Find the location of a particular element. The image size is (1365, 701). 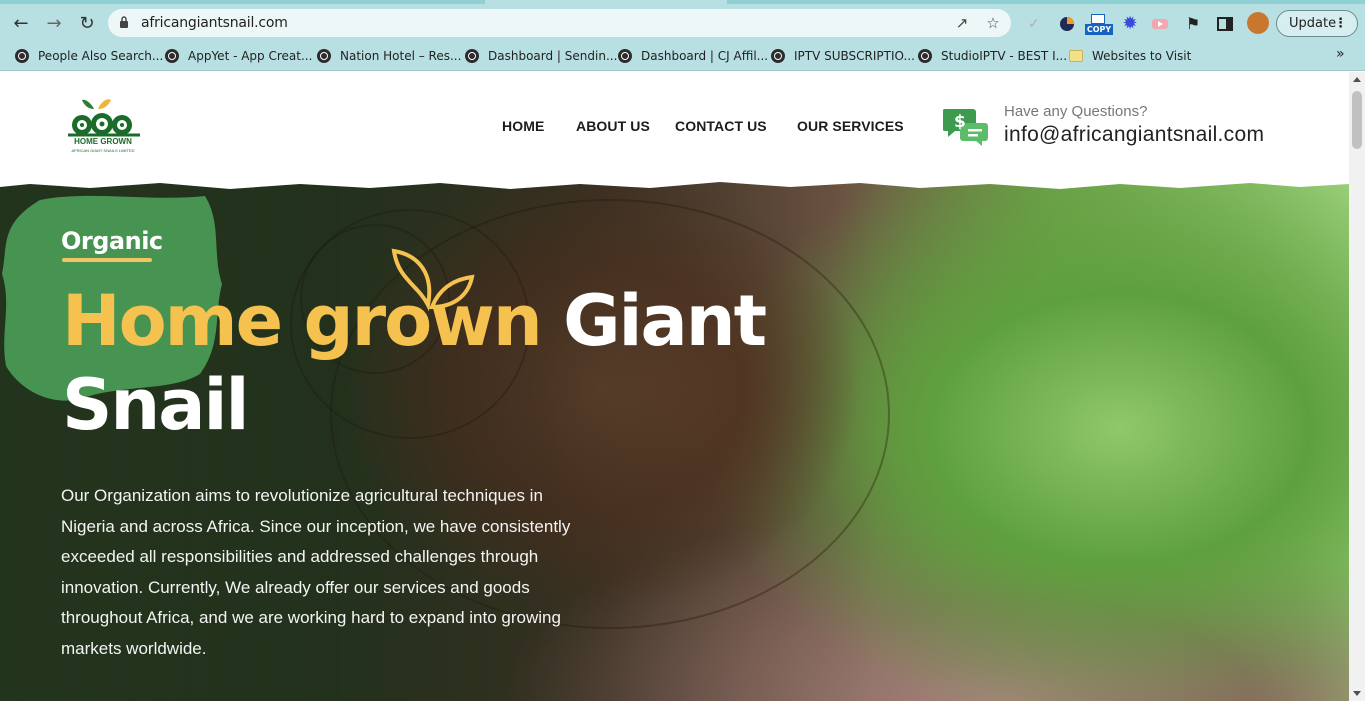

page-scrollbar is located at coordinates (1357, 386).